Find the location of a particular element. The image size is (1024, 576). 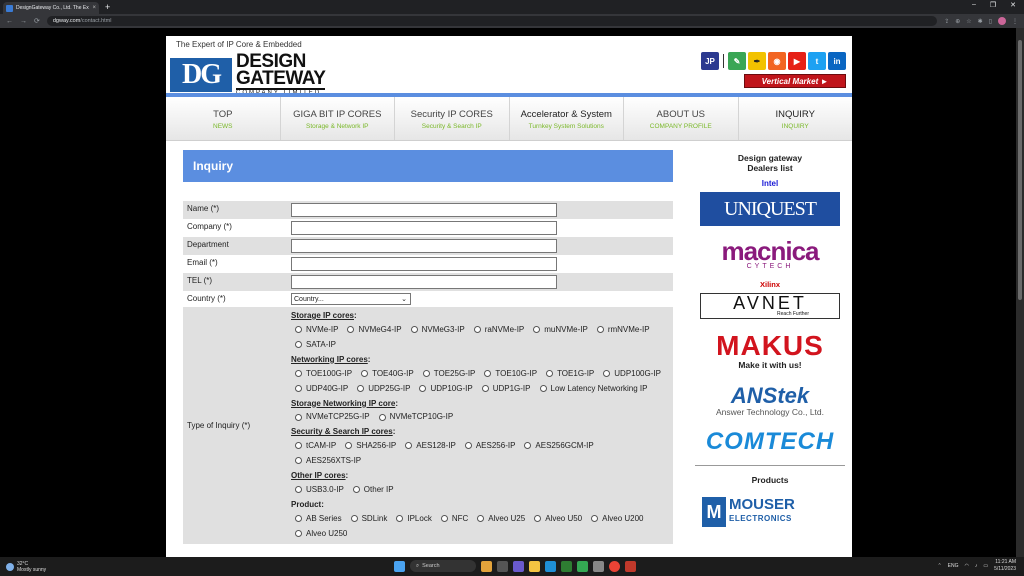

email-input is located at coordinates (424, 264).